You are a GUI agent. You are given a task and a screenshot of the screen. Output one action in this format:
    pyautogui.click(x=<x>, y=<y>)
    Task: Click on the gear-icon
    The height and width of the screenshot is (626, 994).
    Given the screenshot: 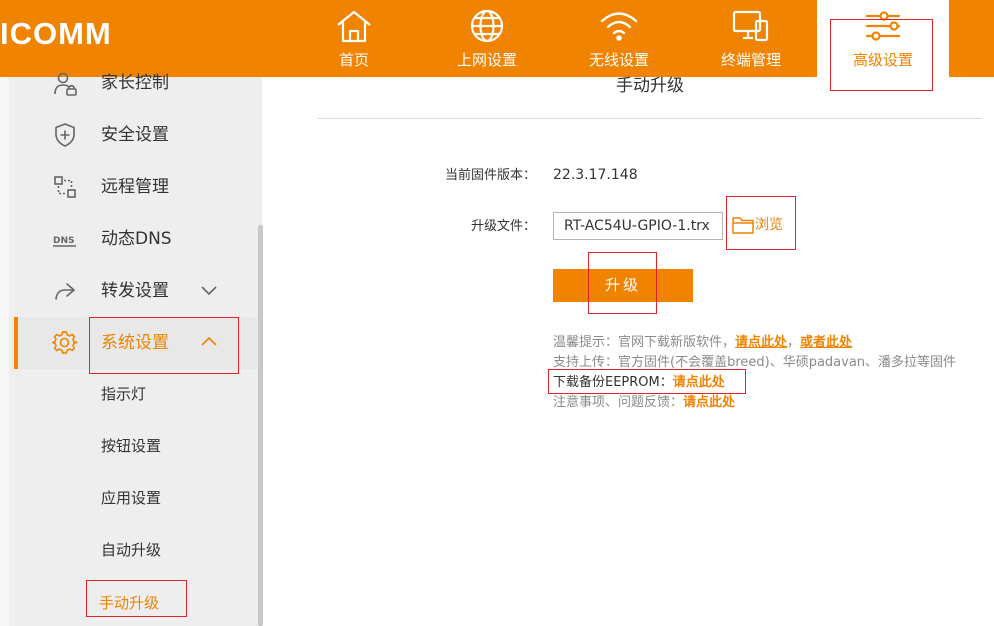 What is the action you would take?
    pyautogui.click(x=64, y=343)
    